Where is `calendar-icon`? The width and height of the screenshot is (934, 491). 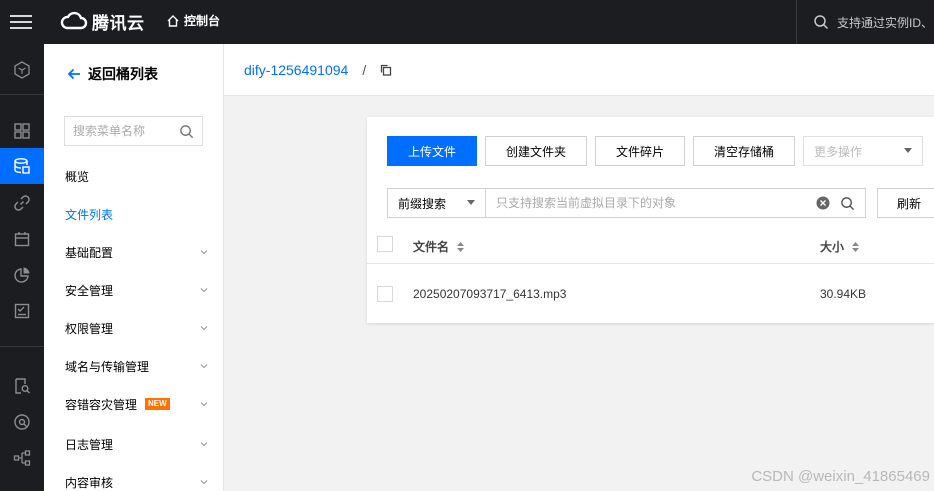 calendar-icon is located at coordinates (22, 239).